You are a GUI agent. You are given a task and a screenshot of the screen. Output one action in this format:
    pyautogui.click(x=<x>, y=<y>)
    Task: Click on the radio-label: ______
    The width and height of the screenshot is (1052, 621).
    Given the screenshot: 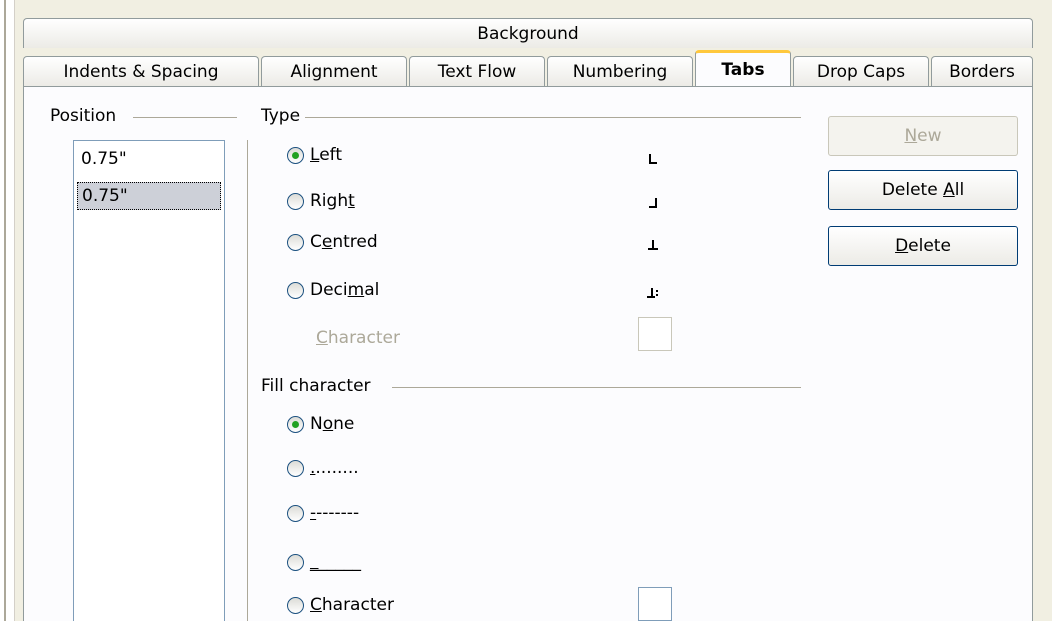 What is the action you would take?
    pyautogui.click(x=335, y=562)
    